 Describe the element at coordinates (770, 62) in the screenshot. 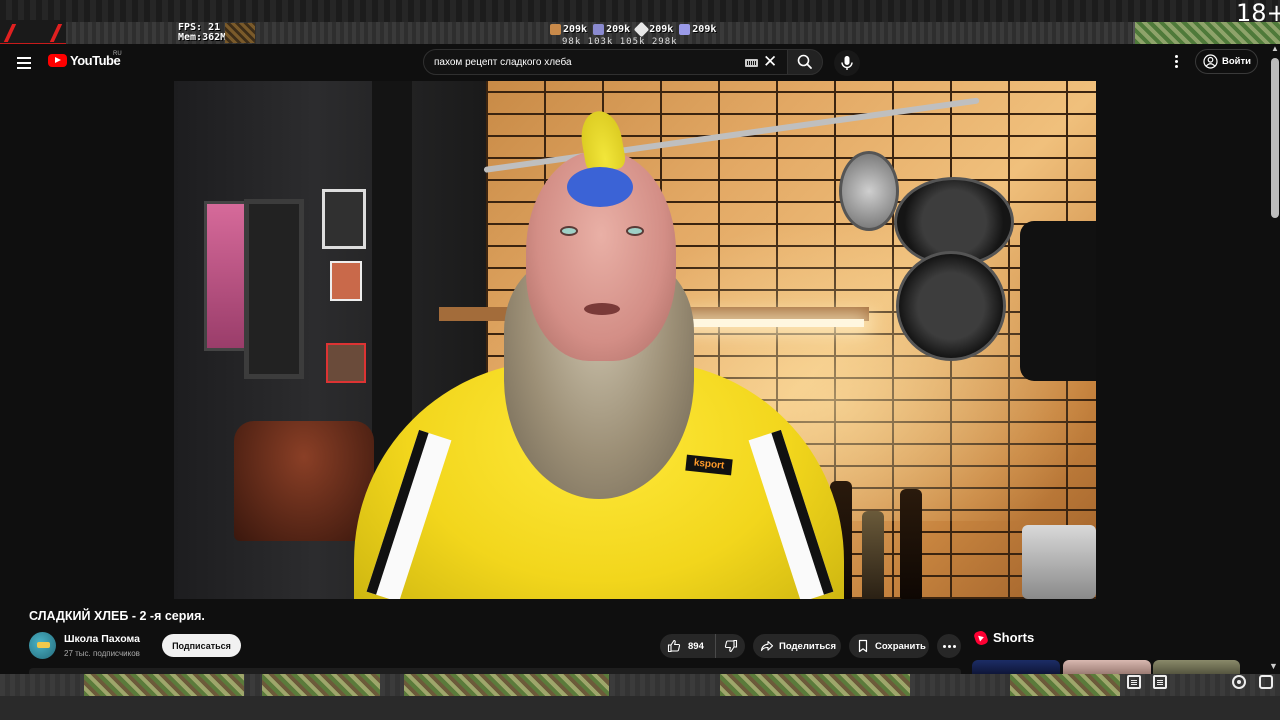

I see `clear-search-icon: ✕` at that location.